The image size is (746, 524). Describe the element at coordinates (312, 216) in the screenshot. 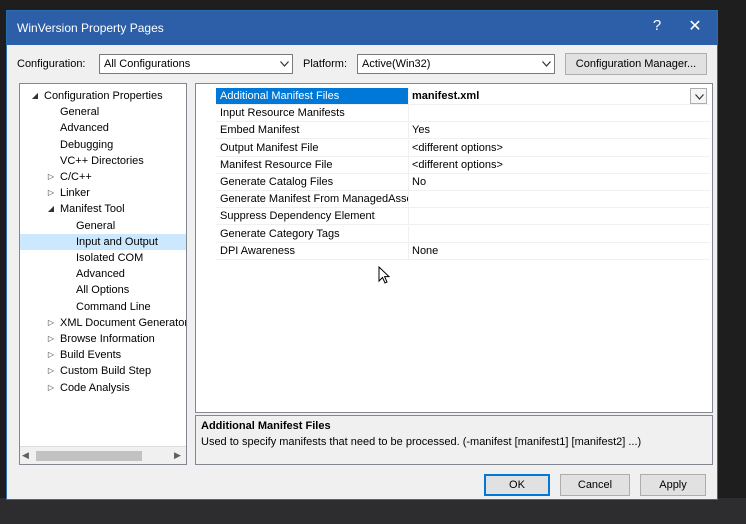

I see `property-name: Suppress Dependency Element` at that location.